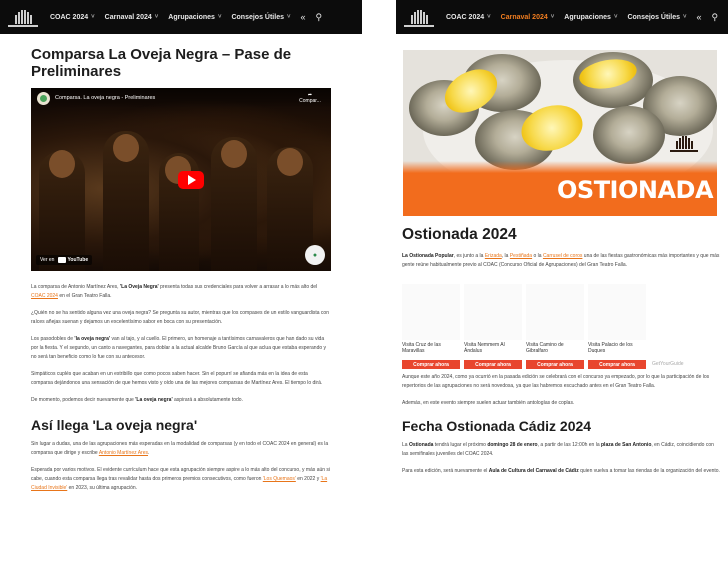 The height and width of the screenshot is (573, 728). I want to click on link-los-quemaos: 'Los Quemaos', so click(279, 479).